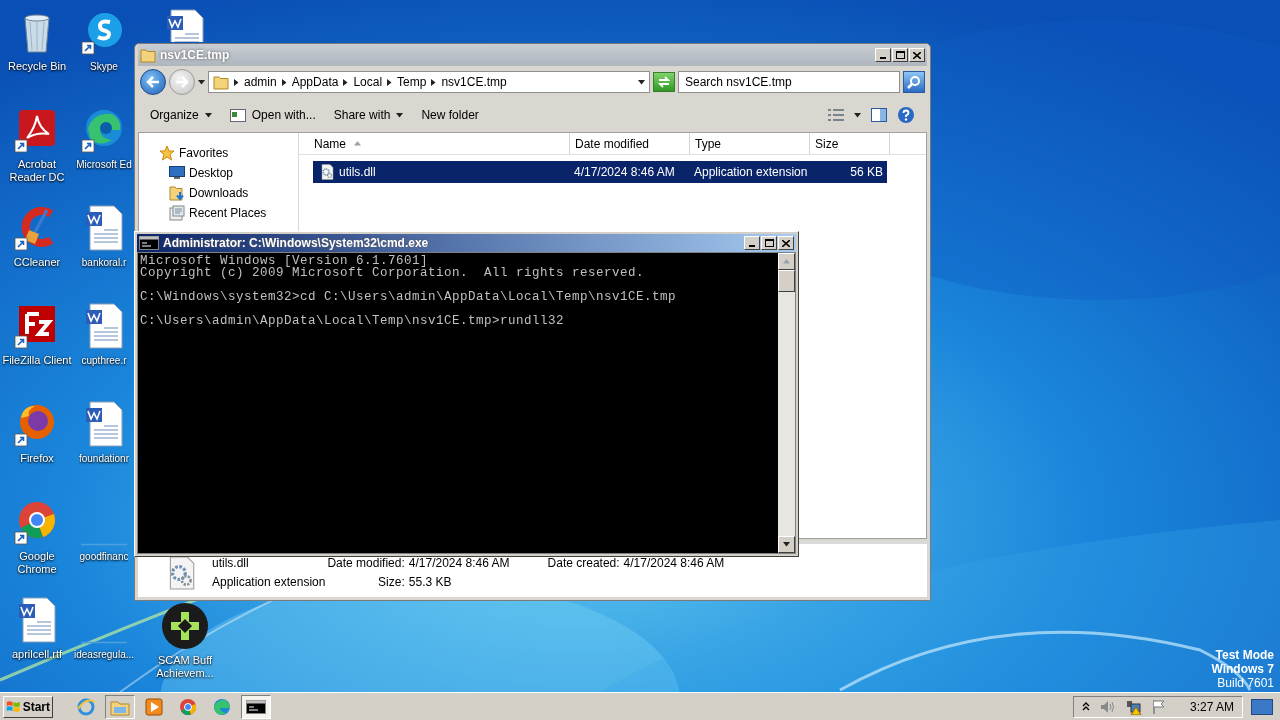 The image size is (1280, 720). I want to click on refresh-button, so click(664, 82).